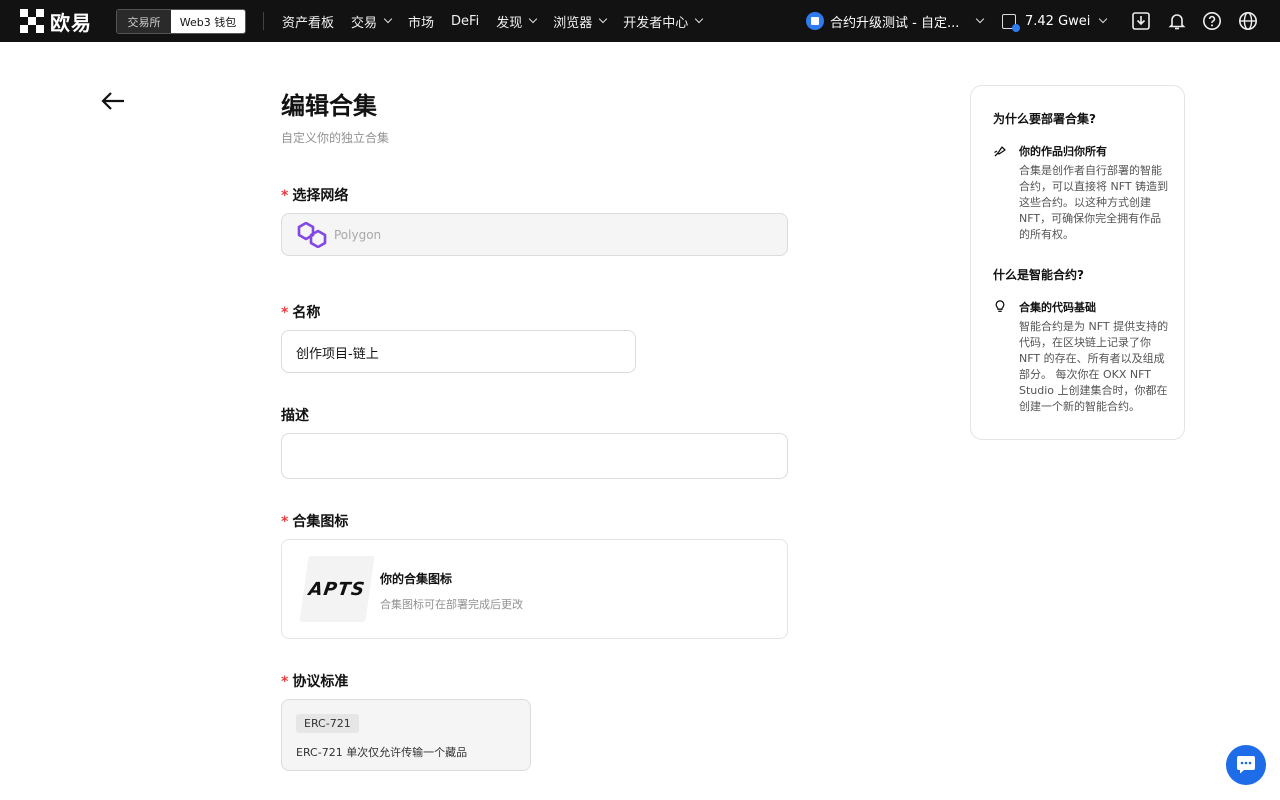 This screenshot has height=800, width=1280. Describe the element at coordinates (358, 234) in the screenshot. I see `network-value: Polygon` at that location.